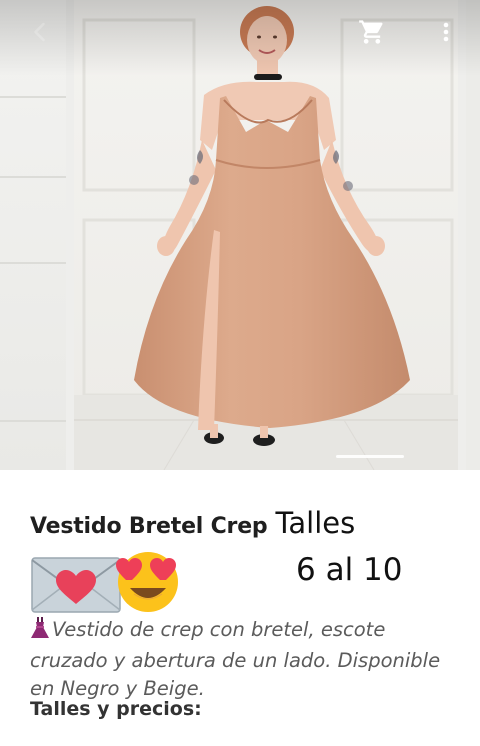 This screenshot has width=480, height=746. I want to click on emoji-illustration, so click(104, 582).